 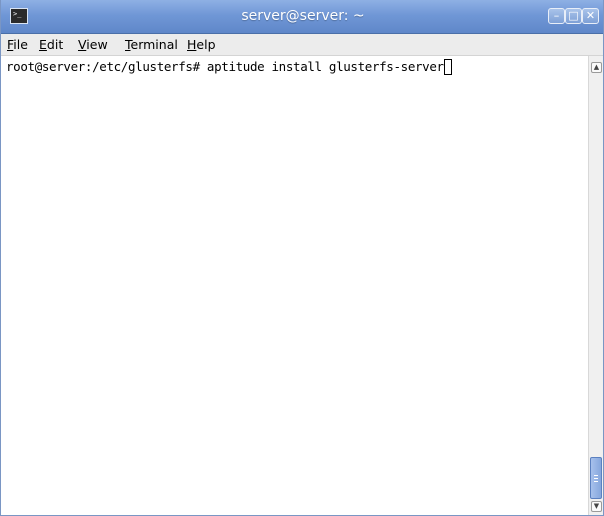 I want to click on menu-help-label: elp, so click(x=206, y=44).